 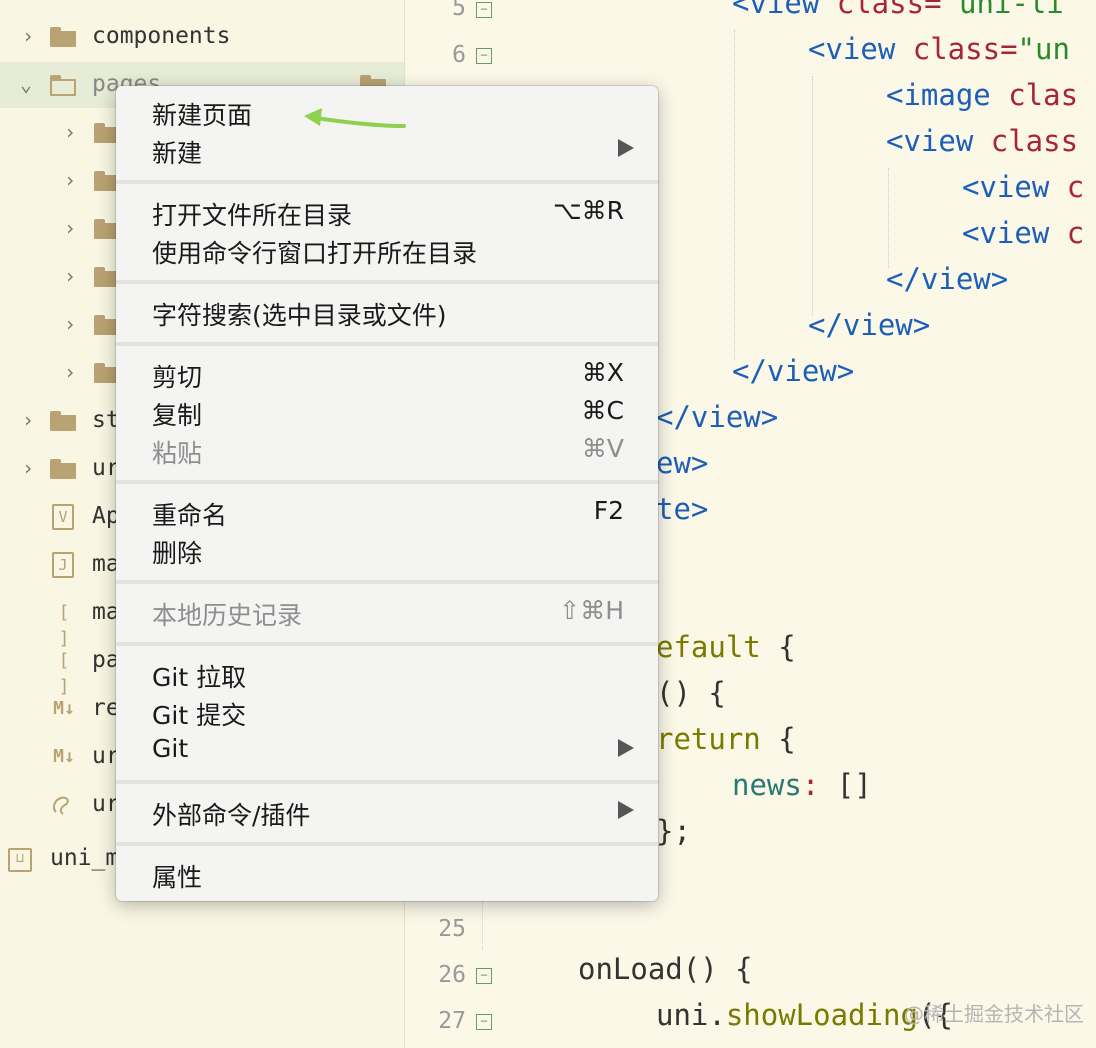 I want to click on menu-item-text-search: 字符搜索(选中目录或文件), so click(x=387, y=311).